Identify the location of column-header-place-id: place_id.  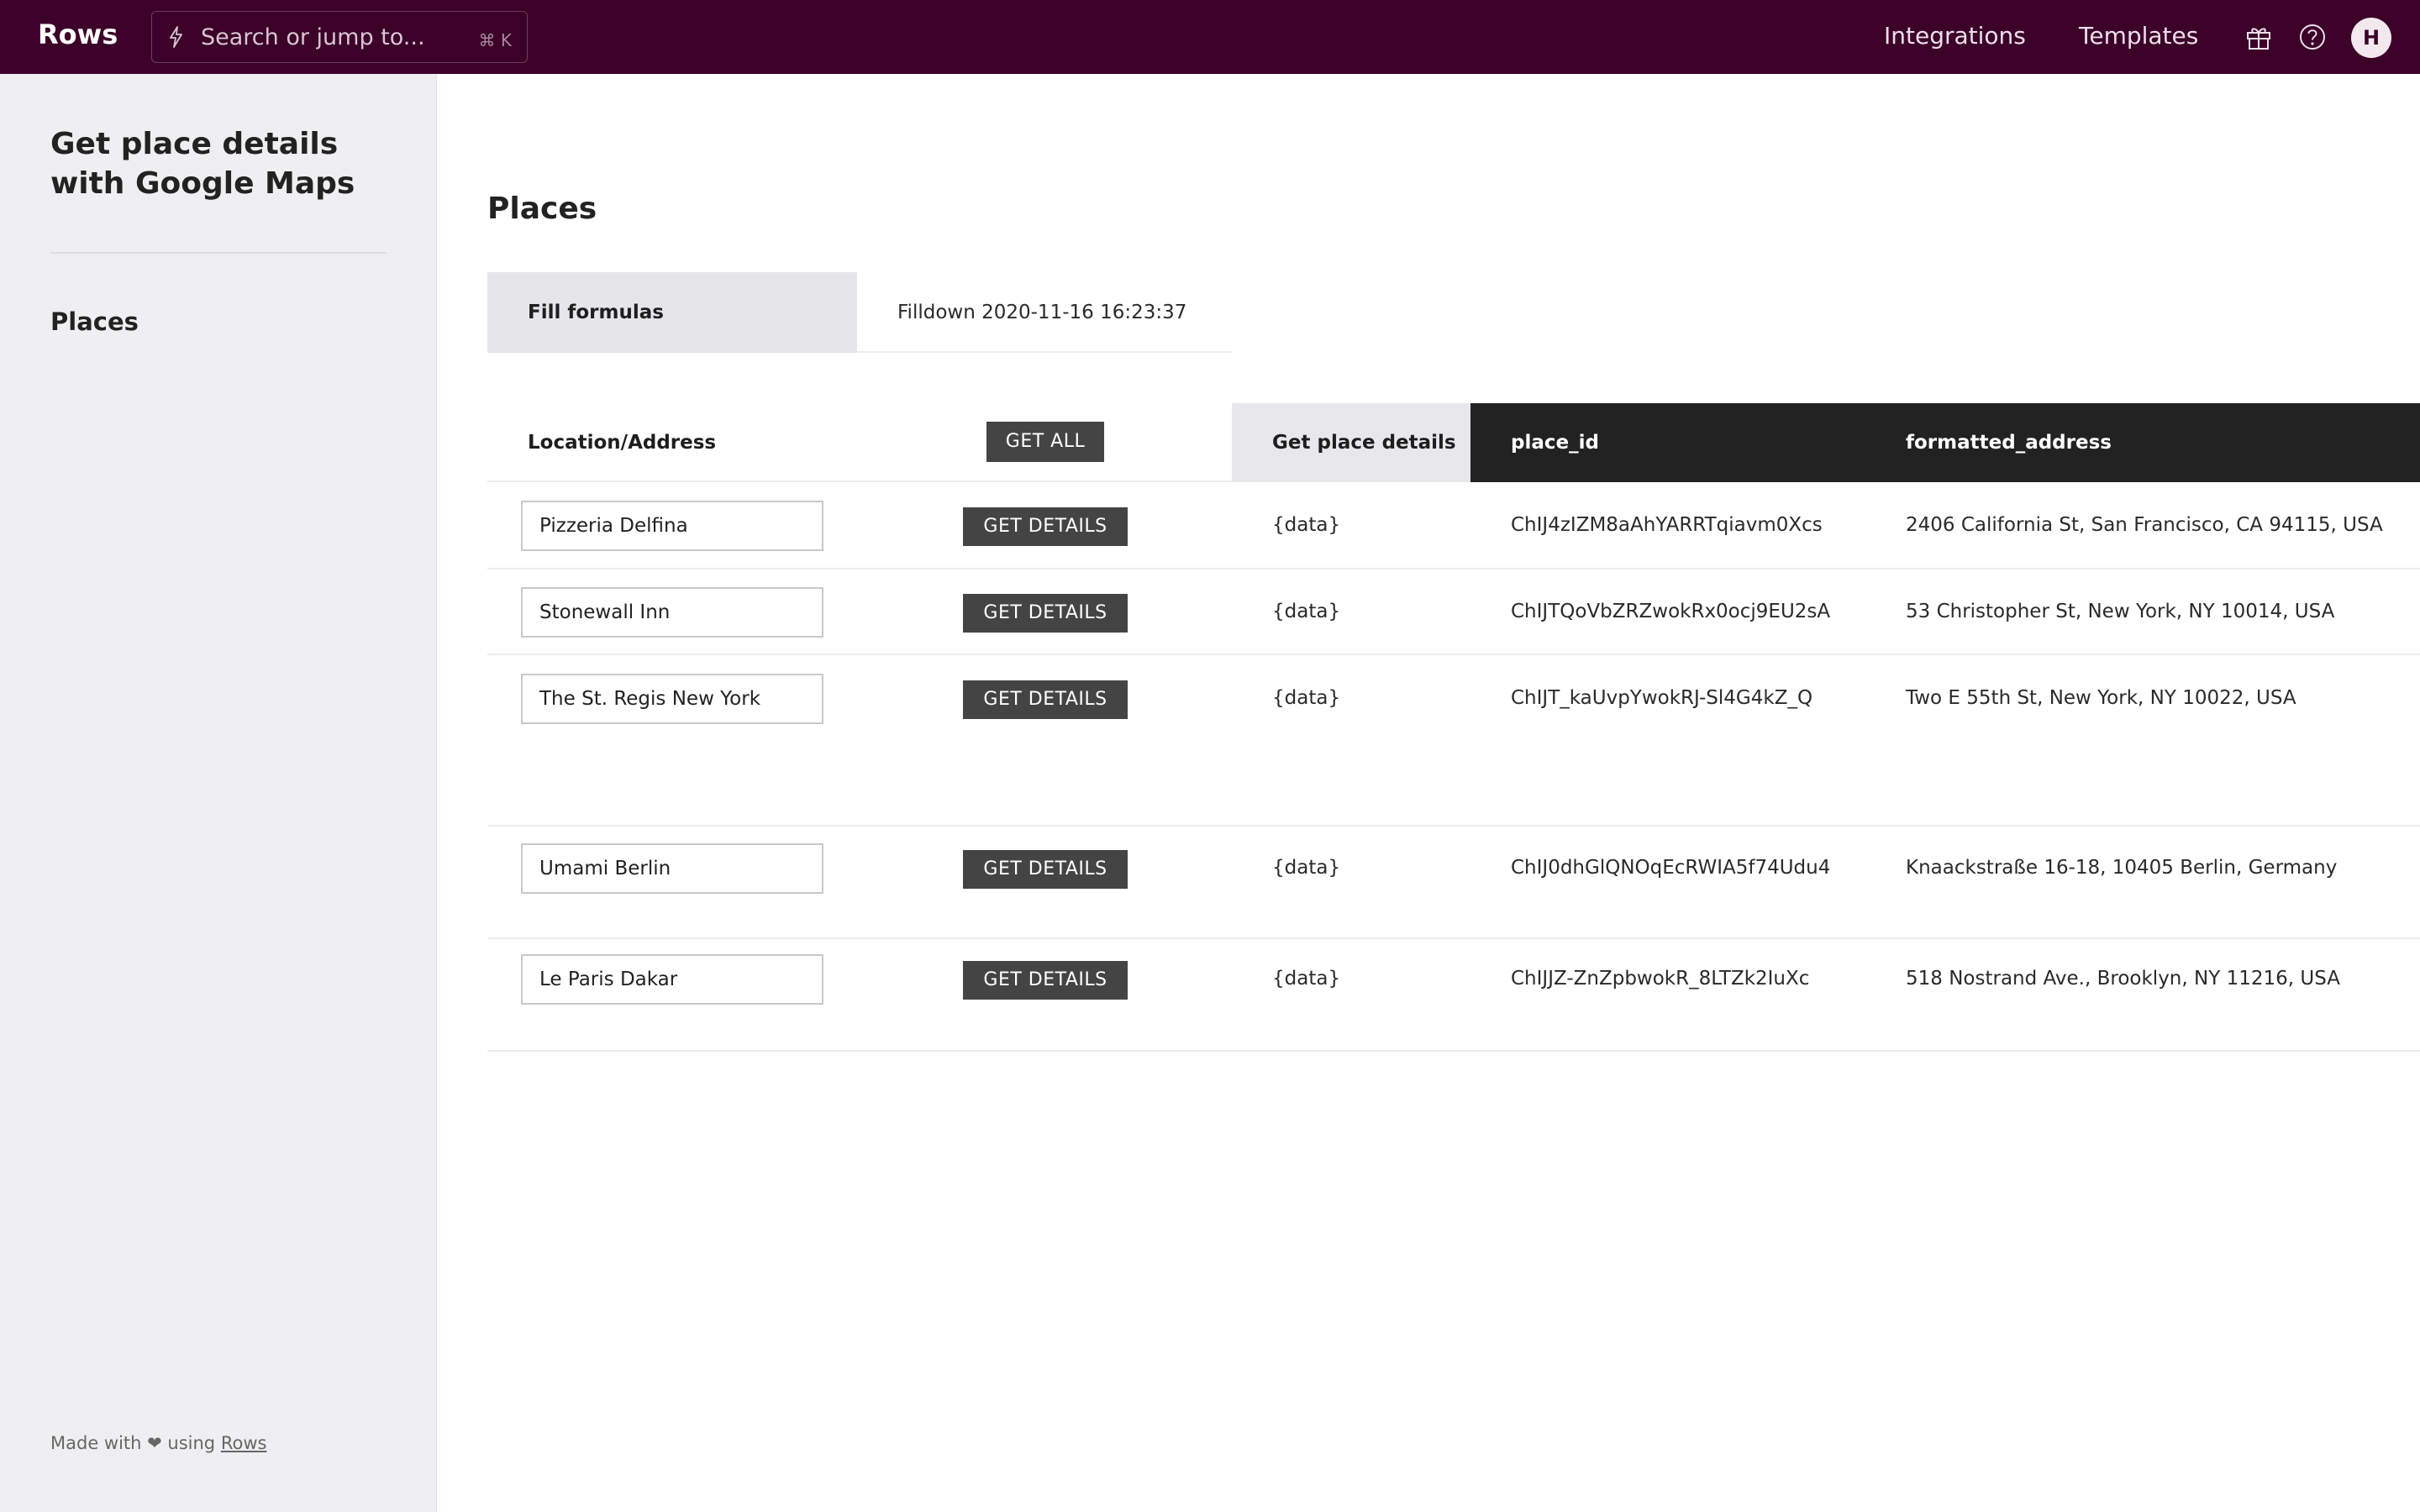
(1667, 442).